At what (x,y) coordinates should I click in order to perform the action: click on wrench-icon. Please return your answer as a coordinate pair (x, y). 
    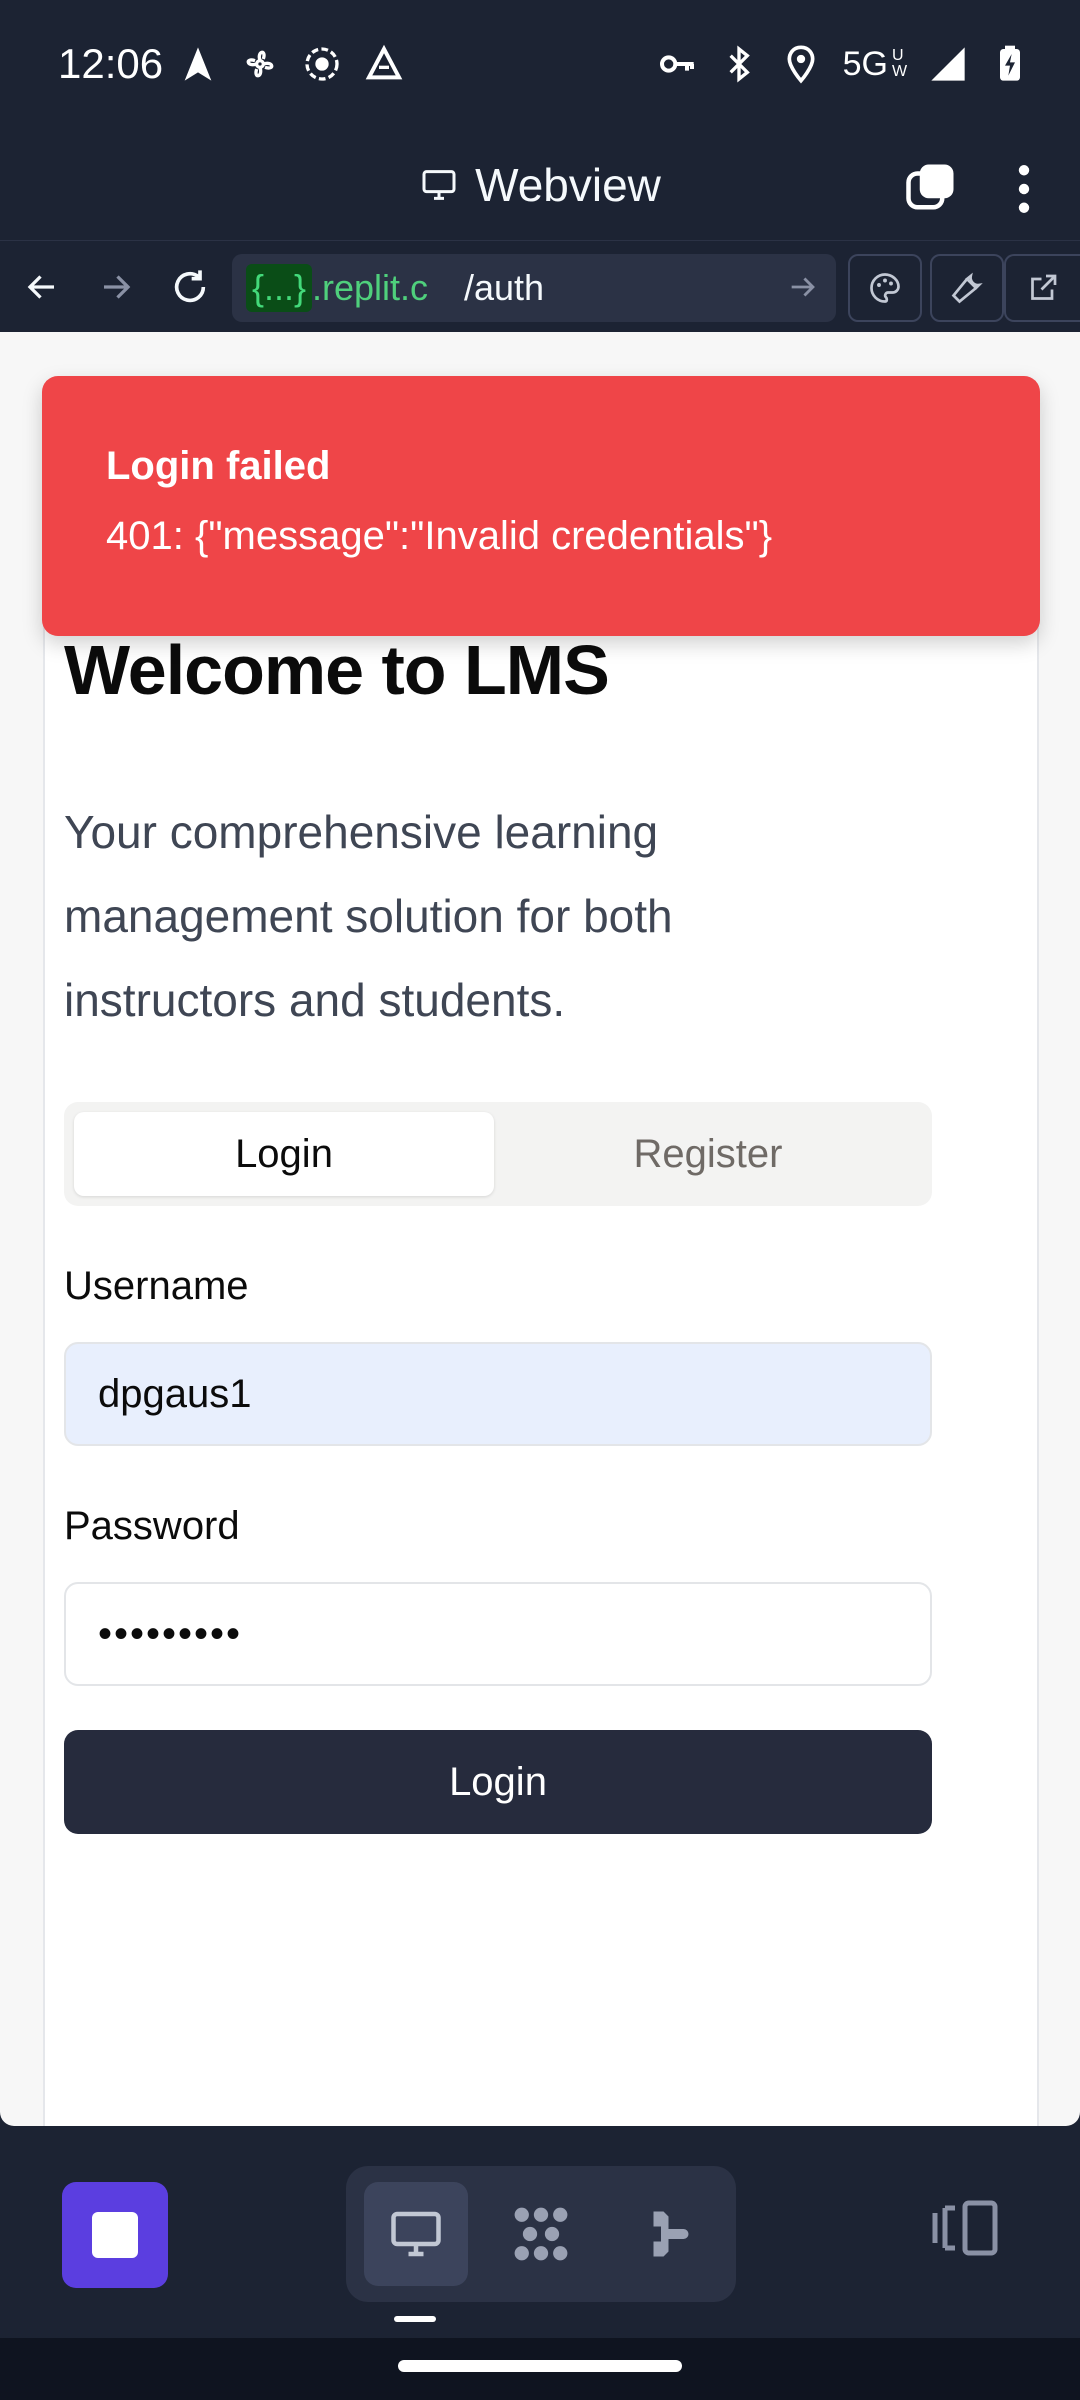
    Looking at the image, I should click on (967, 288).